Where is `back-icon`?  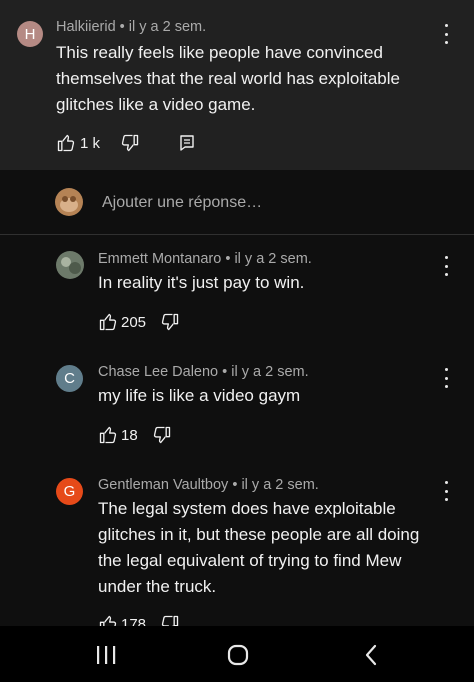 back-icon is located at coordinates (372, 655).